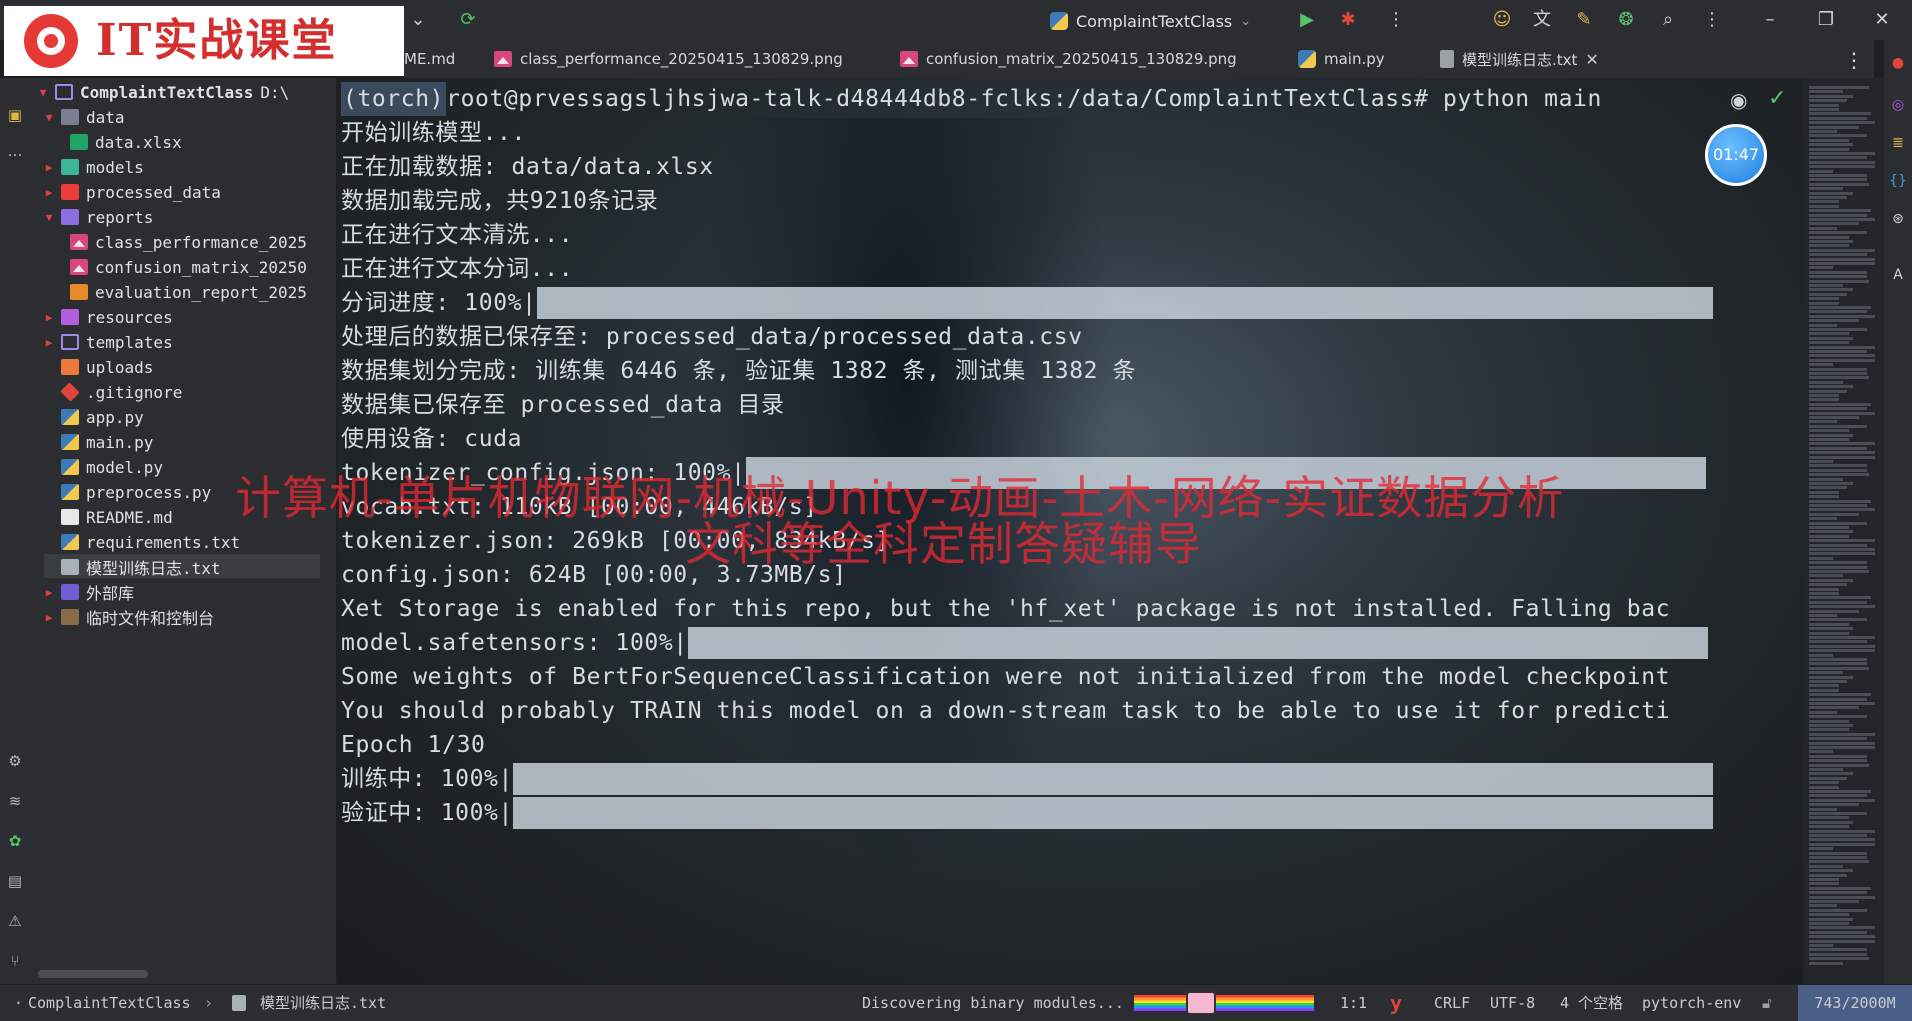 The image size is (1912, 1021). What do you see at coordinates (164, 92) in the screenshot?
I see `tree-root: ▼ ComplaintTextClass D:\` at bounding box center [164, 92].